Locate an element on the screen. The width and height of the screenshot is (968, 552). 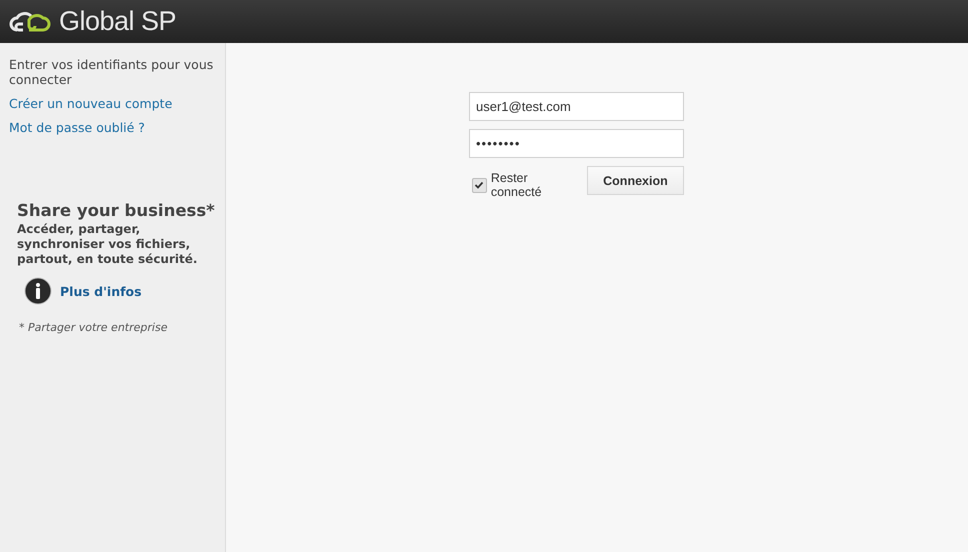
check-icon is located at coordinates (479, 185).